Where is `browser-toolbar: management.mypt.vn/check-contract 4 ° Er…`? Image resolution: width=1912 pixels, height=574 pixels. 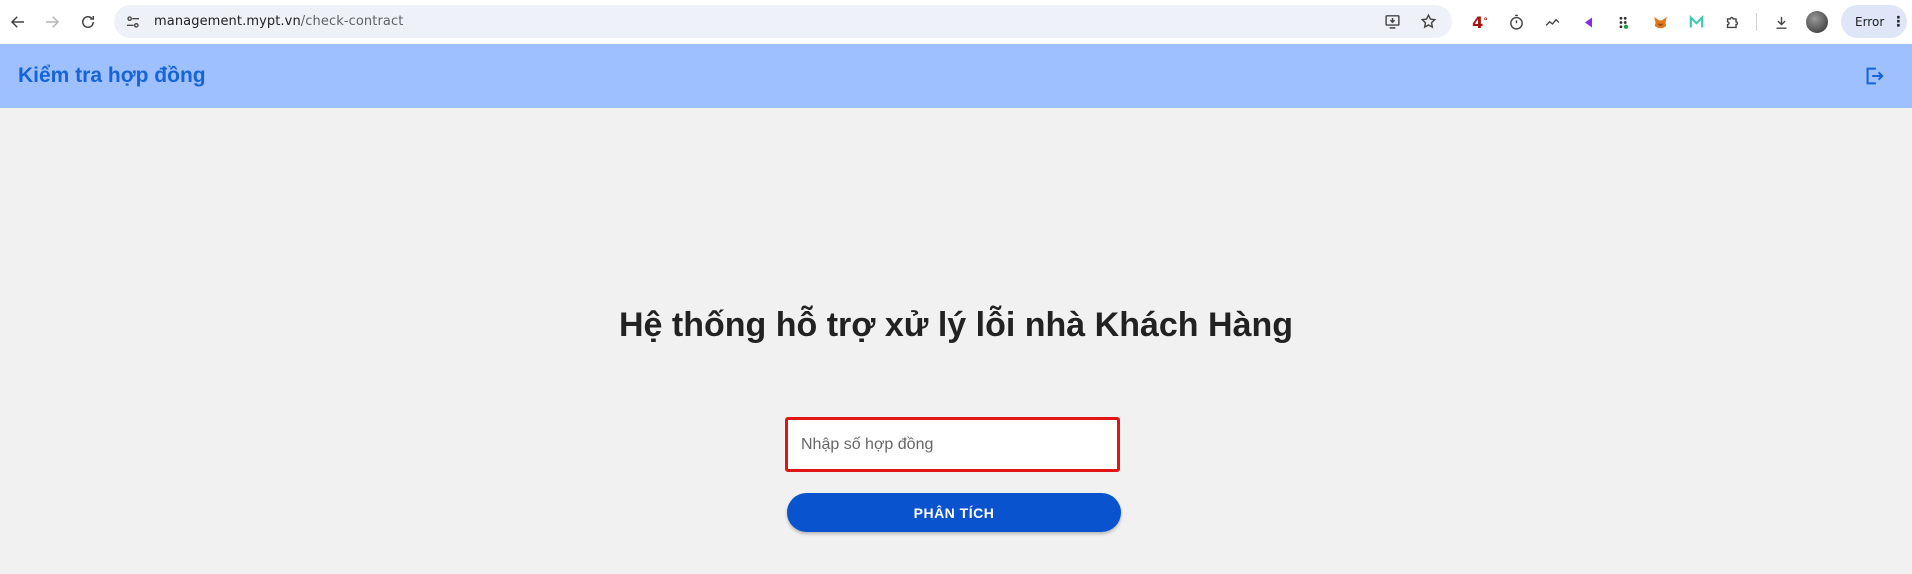 browser-toolbar: management.mypt.vn/check-contract 4 ° Er… is located at coordinates (956, 22).